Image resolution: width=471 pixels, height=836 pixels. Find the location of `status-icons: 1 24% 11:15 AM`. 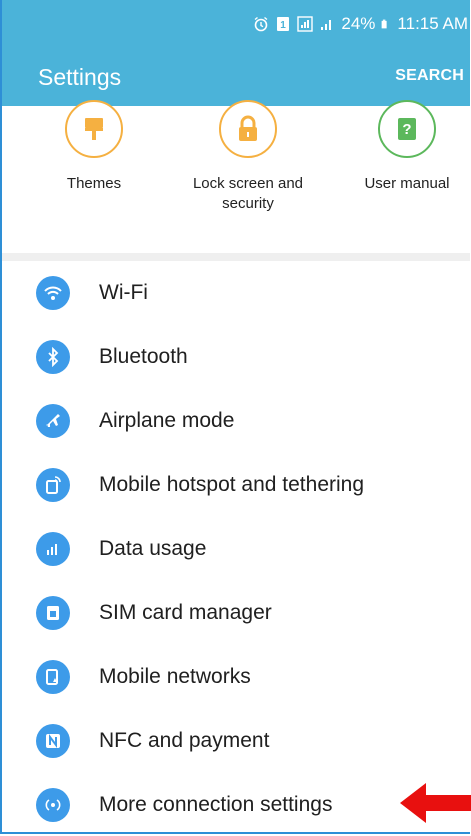

status-icons: 1 24% 11:15 AM is located at coordinates (360, 24).